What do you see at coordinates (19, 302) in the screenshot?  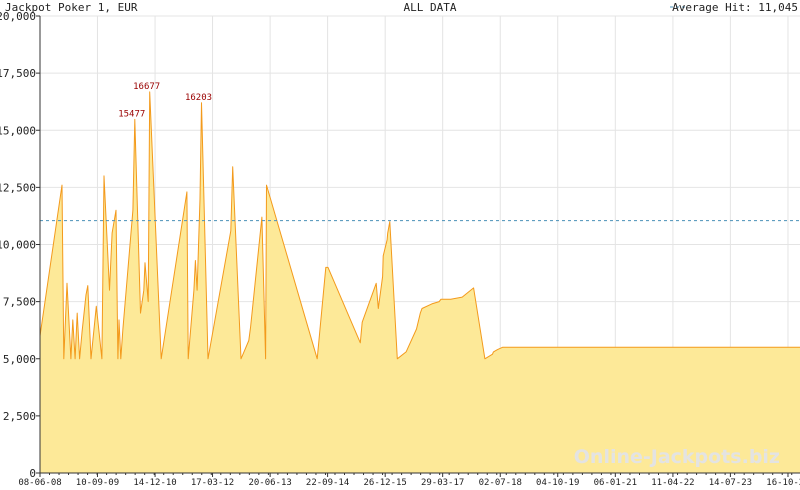 I see `y-tick-label: 7,500` at bounding box center [19, 302].